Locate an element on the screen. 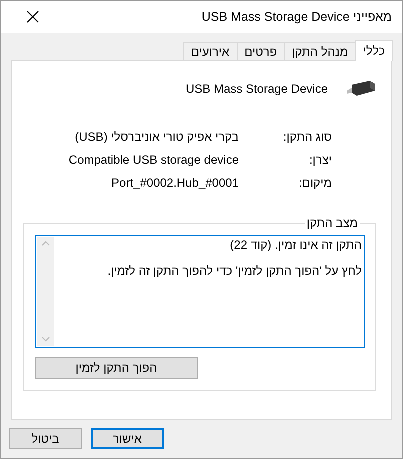 This screenshot has width=403, height=459. device-name: USB Mass Storage Device is located at coordinates (257, 89).